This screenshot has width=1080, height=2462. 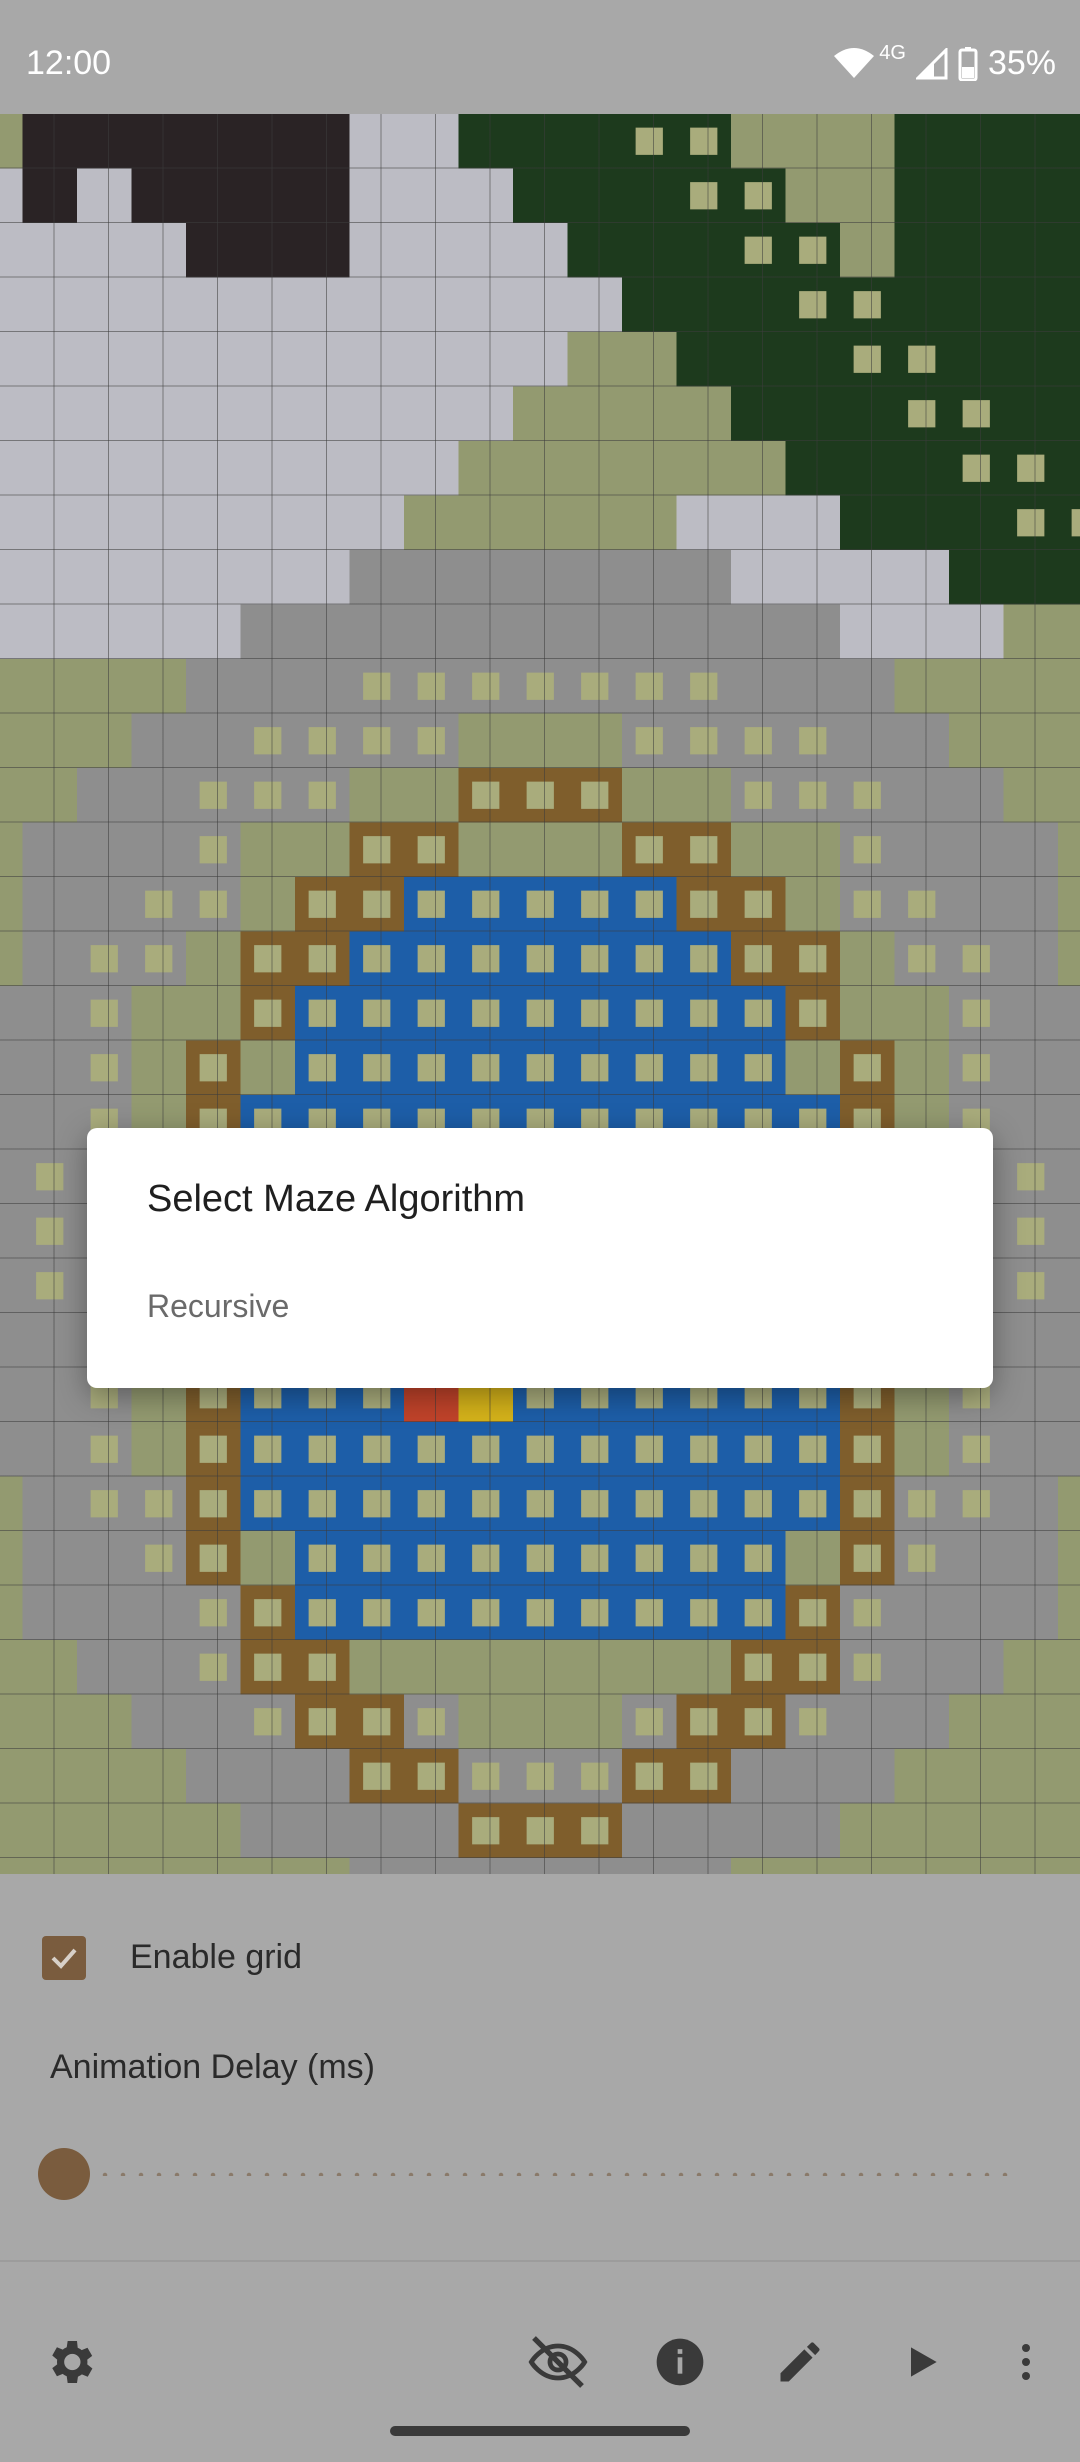 I want to click on animation-delay-slider, so click(x=540, y=2174).